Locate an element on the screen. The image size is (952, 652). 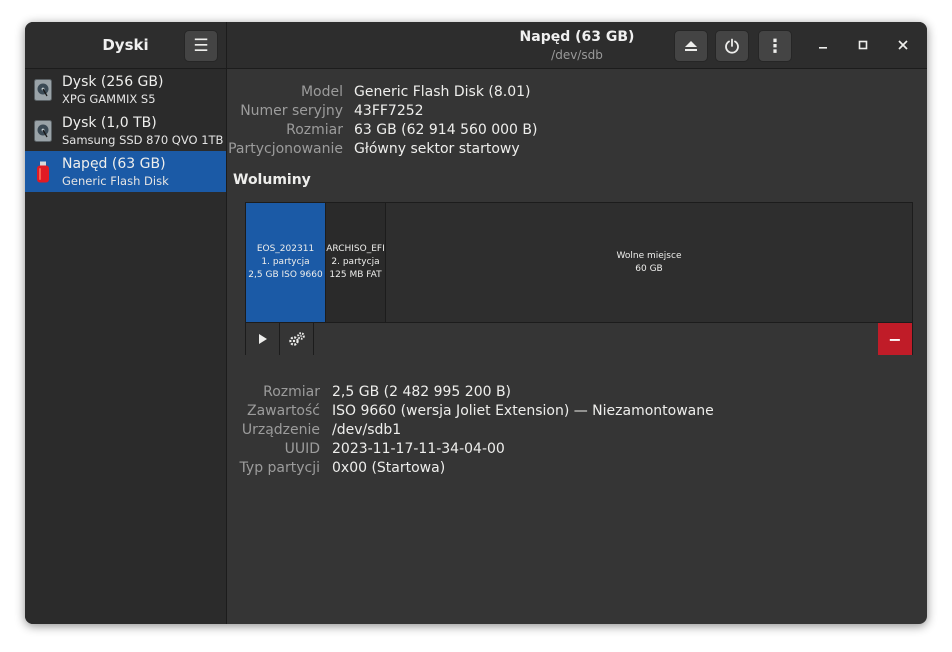
serial-value: 43FF7252 is located at coordinates (389, 111).